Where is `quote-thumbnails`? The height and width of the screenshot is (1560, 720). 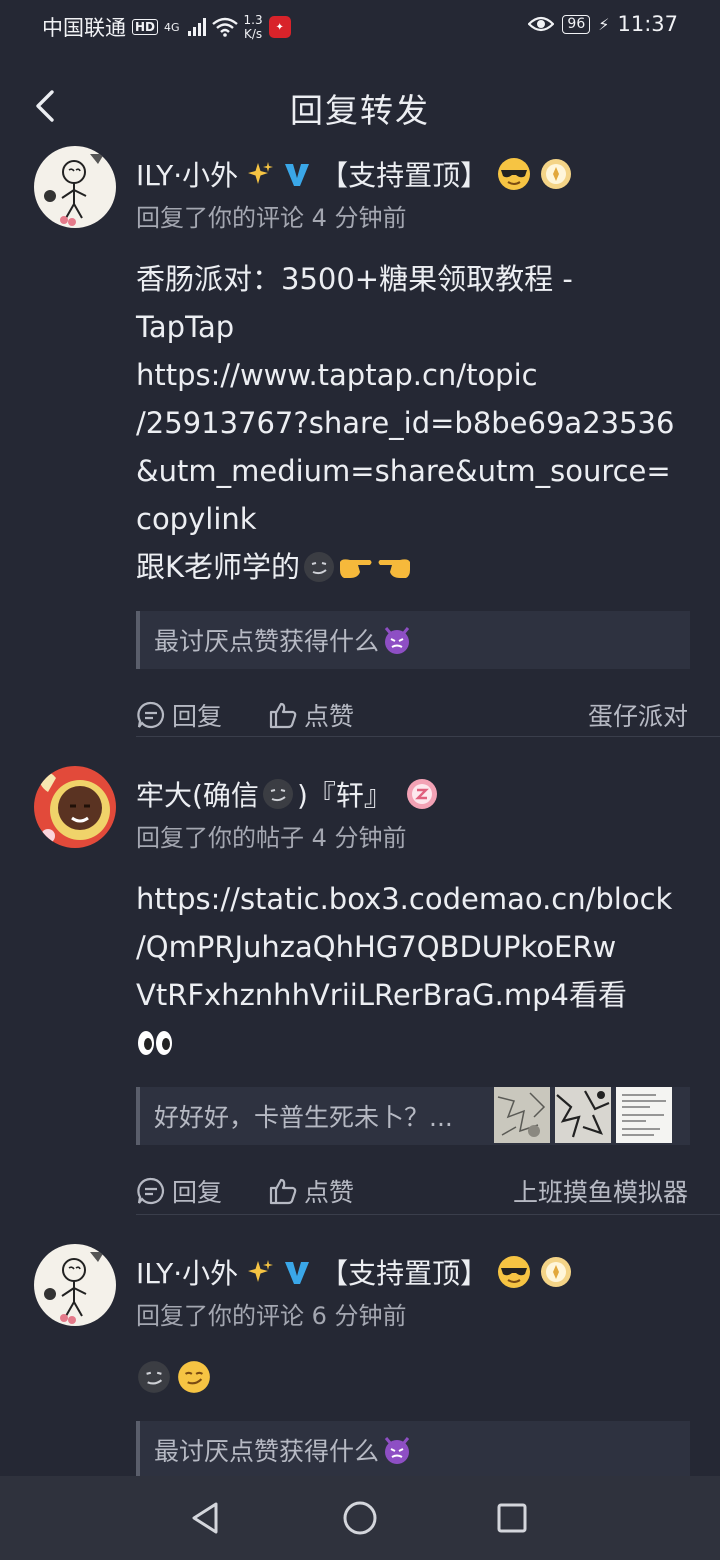
quote-thumbnails is located at coordinates (583, 1115).